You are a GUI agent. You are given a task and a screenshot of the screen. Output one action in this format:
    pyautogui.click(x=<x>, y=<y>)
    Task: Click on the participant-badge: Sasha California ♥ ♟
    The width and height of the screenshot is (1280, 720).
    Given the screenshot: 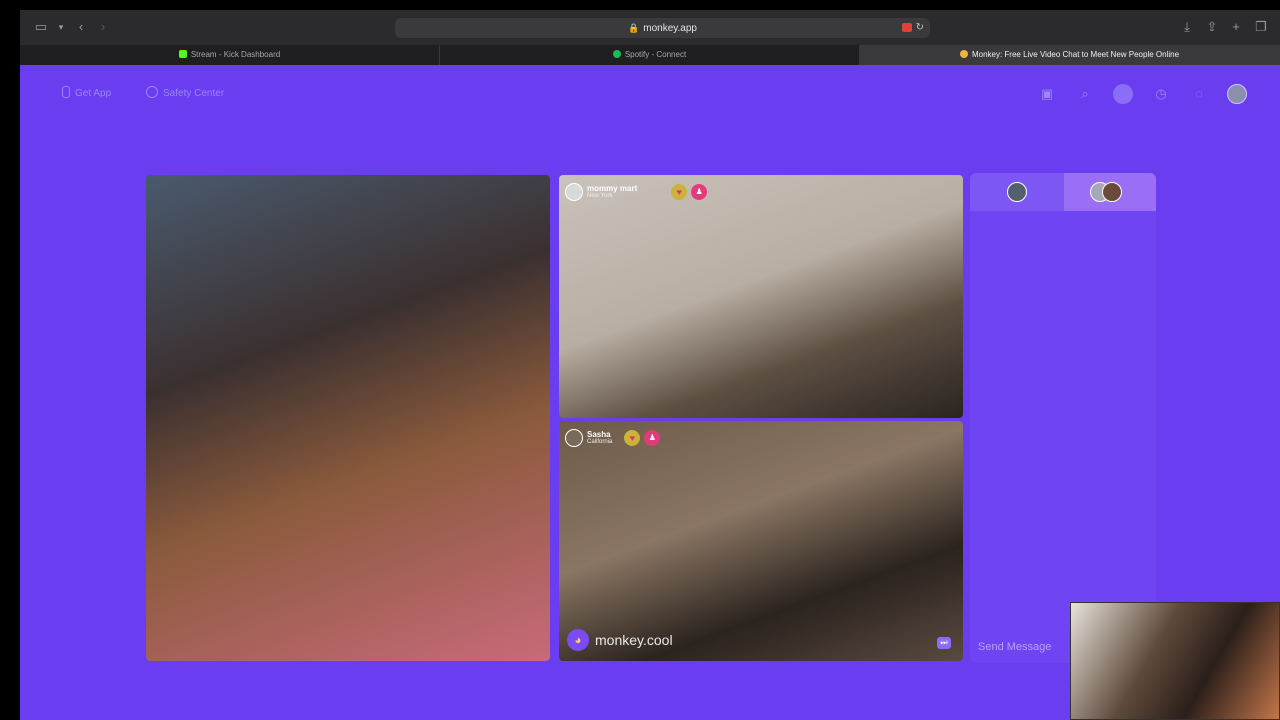 What is the action you would take?
    pyautogui.click(x=613, y=438)
    